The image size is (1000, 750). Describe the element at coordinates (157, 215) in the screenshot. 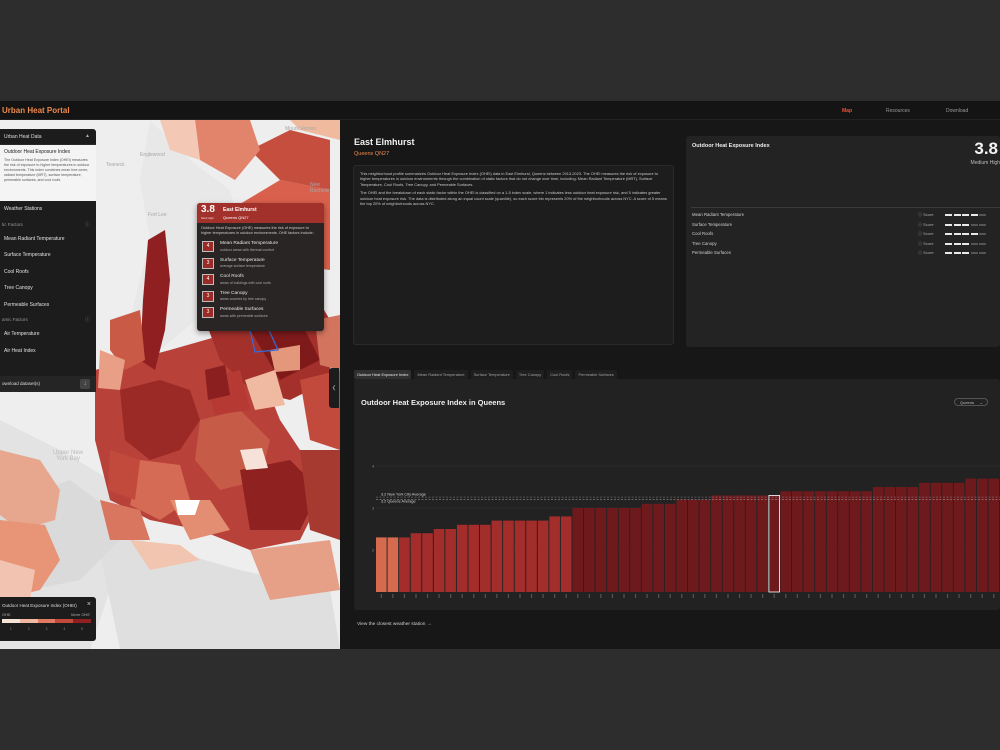

I see `map-label-fort-lee: Fort Lee` at that location.